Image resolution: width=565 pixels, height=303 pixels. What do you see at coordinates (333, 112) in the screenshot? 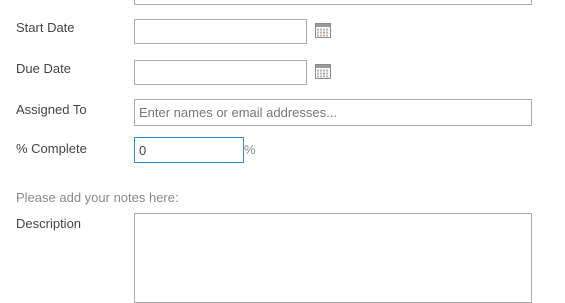
I see `assigned-to-input` at bounding box center [333, 112].